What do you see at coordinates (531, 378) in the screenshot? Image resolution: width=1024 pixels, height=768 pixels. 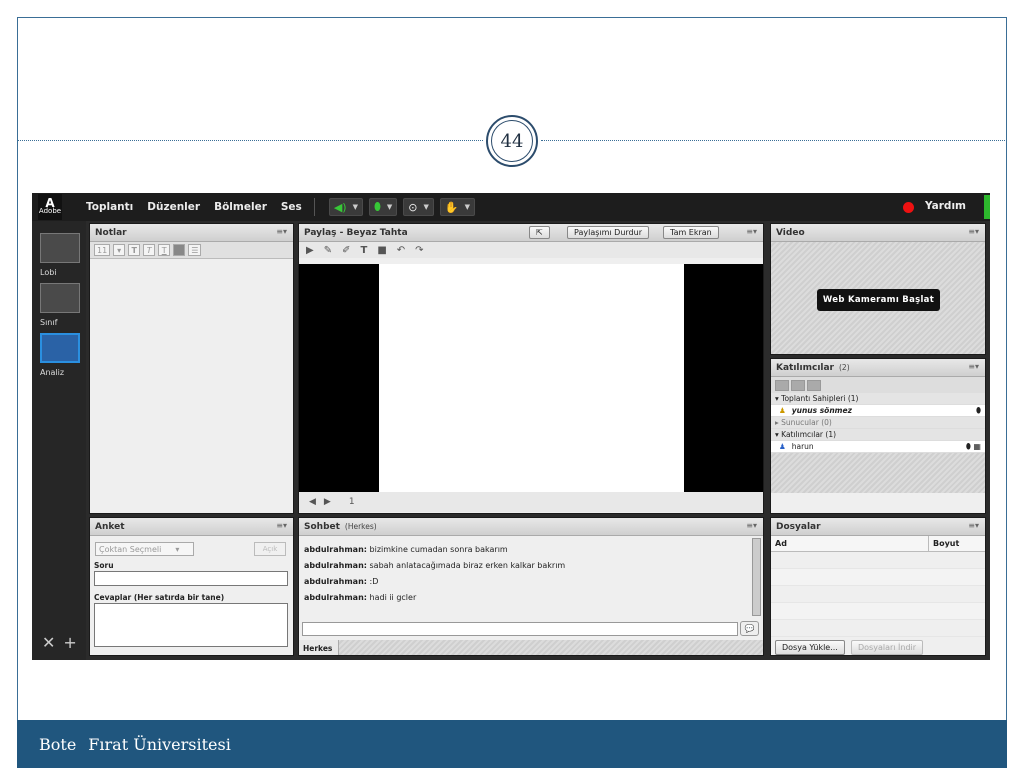 I see `whiteboard-canvas` at bounding box center [531, 378].